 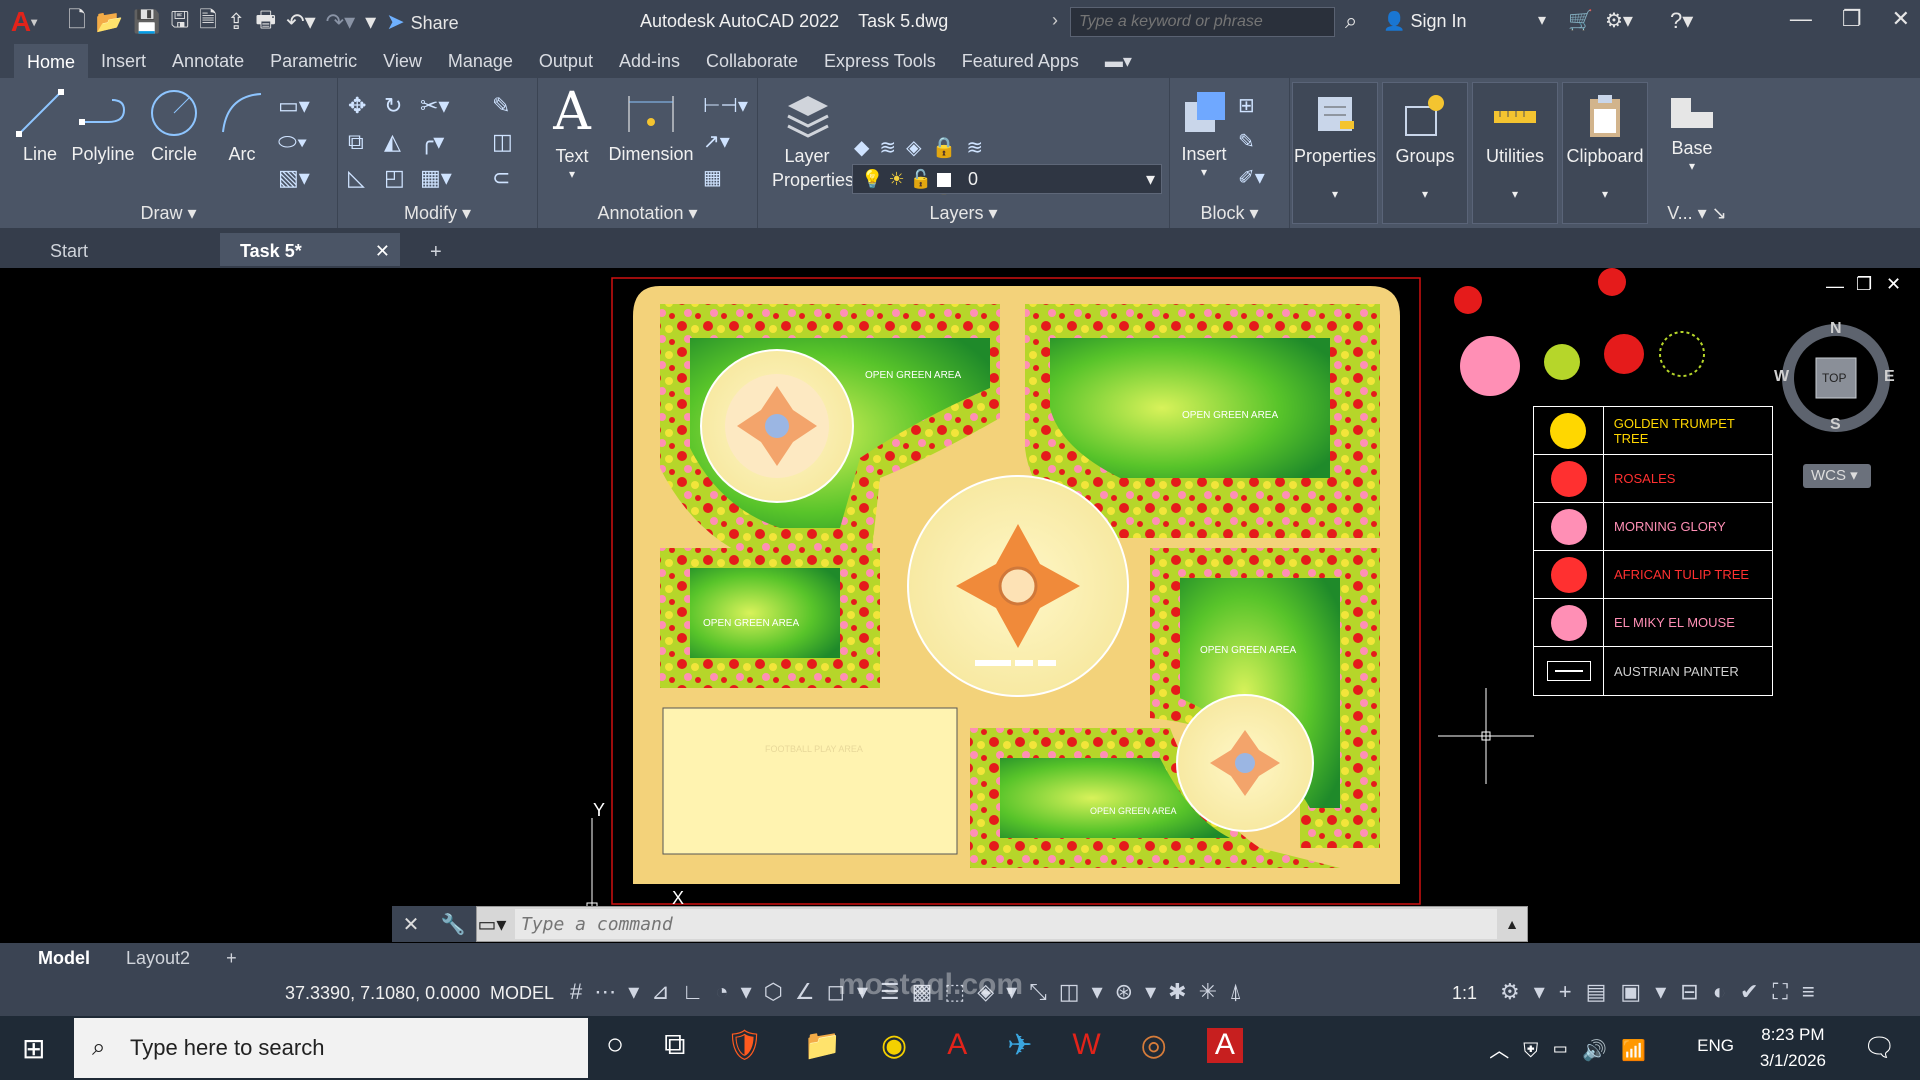 What do you see at coordinates (1542, 20) in the screenshot?
I see `signin-dropdown-icon: ▾` at bounding box center [1542, 20].